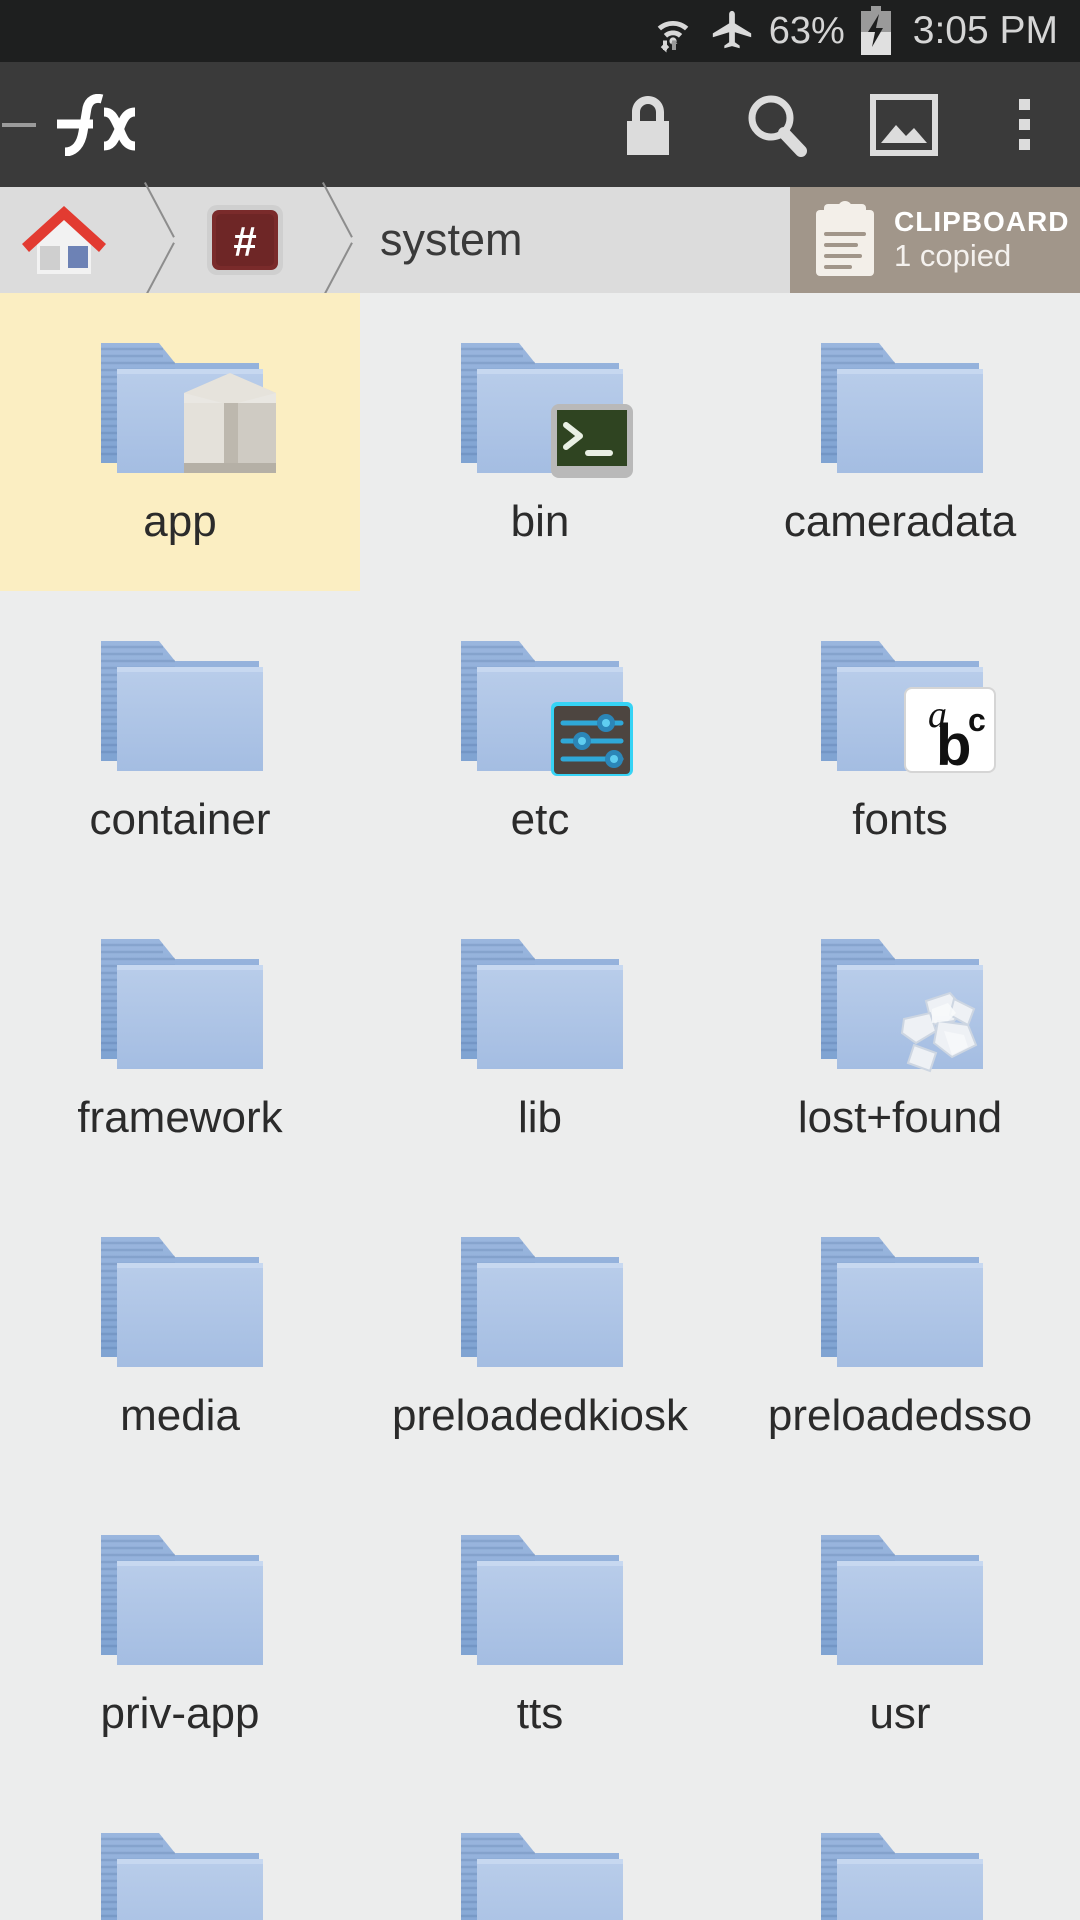  Describe the element at coordinates (806, 31) in the screenshot. I see `battery-percent: 63%` at that location.